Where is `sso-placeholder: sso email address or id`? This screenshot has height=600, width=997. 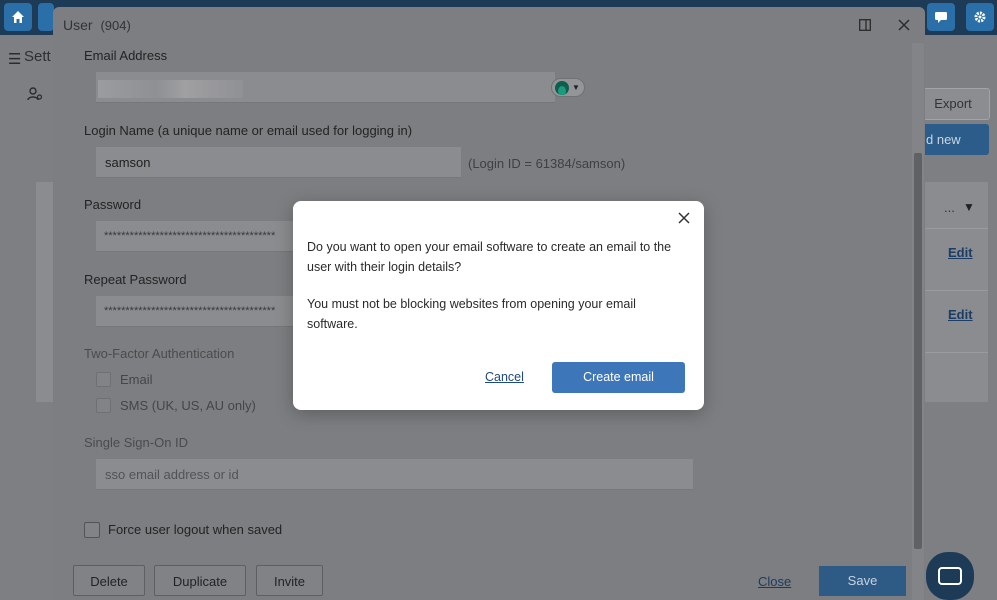 sso-placeholder: sso email address or id is located at coordinates (172, 474).